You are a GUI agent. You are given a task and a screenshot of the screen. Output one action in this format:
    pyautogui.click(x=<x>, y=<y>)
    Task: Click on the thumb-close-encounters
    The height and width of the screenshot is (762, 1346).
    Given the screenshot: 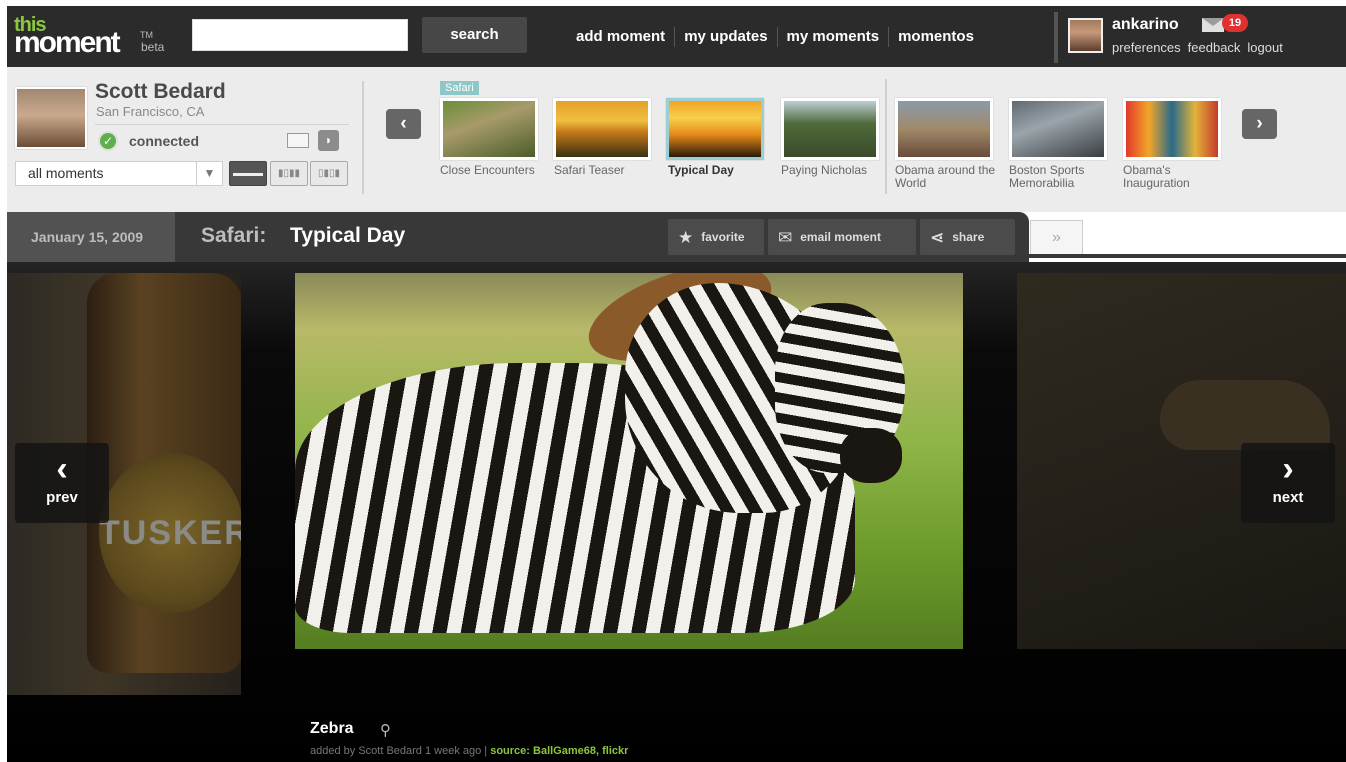 What is the action you would take?
    pyautogui.click(x=489, y=129)
    